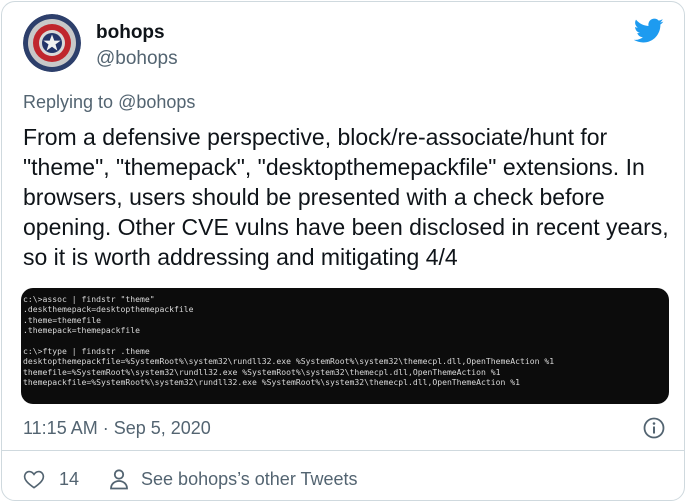 The image size is (688, 504). I want to click on shield-avatar-icon, so click(52, 43).